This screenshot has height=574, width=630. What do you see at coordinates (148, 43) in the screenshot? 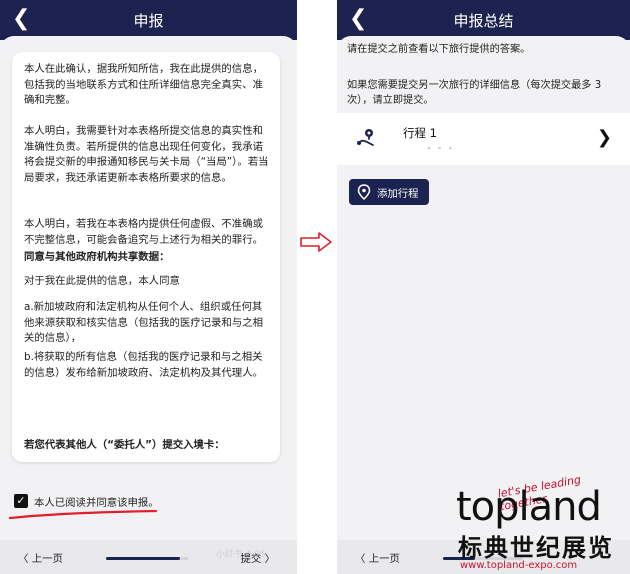
I see `navbar-curve` at bounding box center [148, 43].